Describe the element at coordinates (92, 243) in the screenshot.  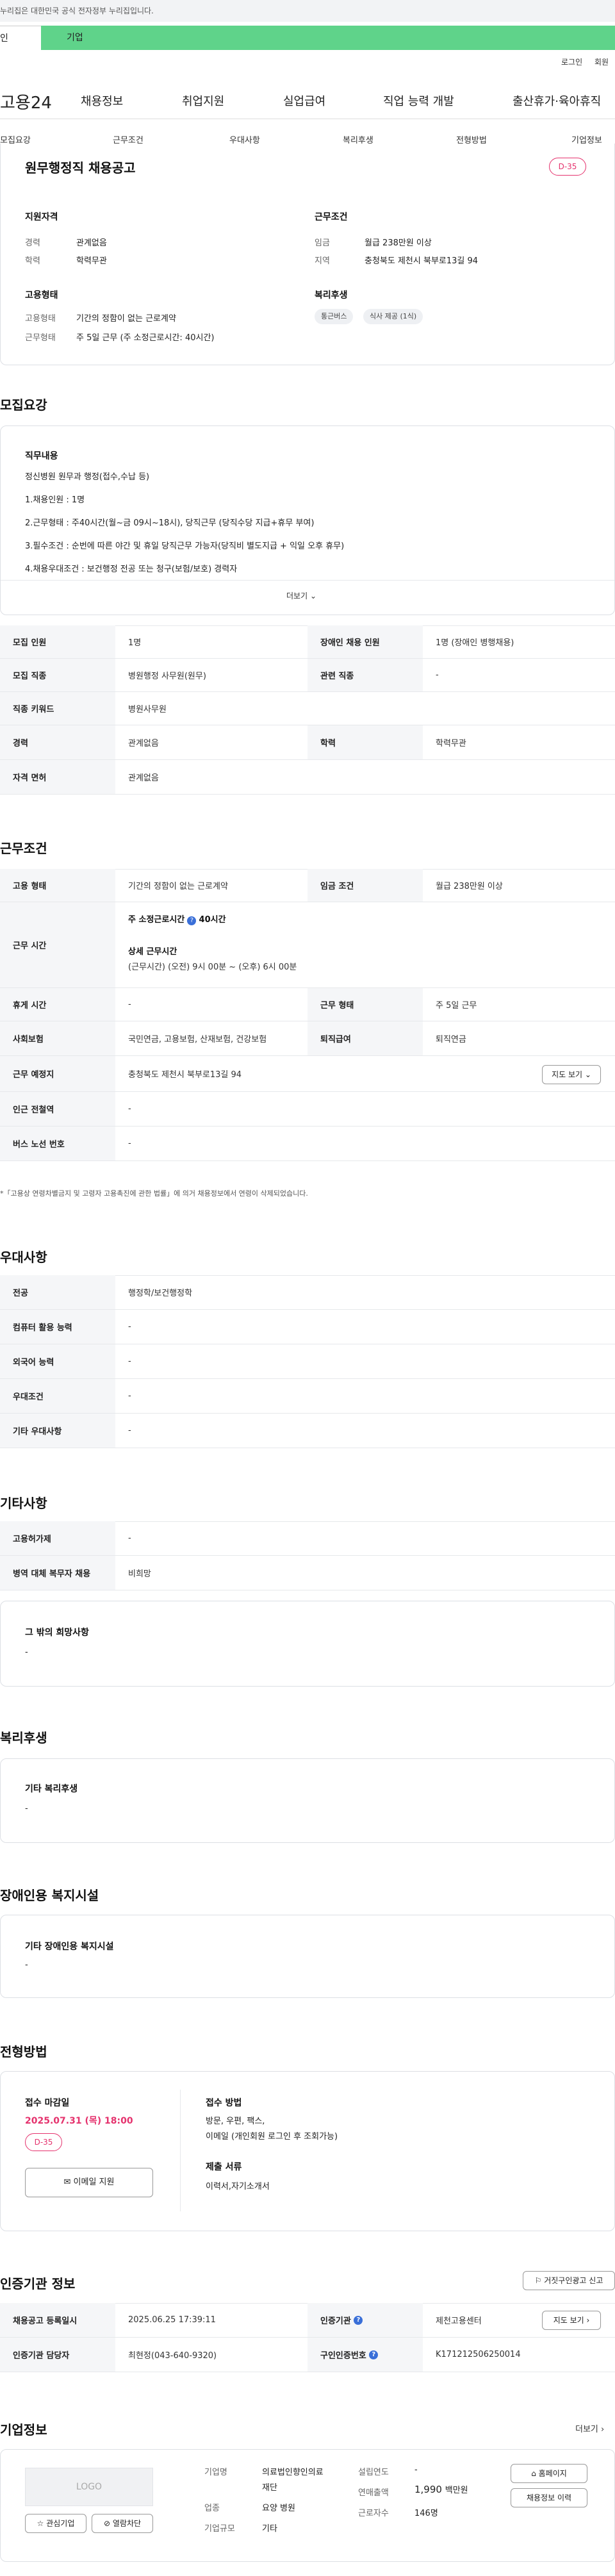
I see `career-value: 관계없음` at that location.